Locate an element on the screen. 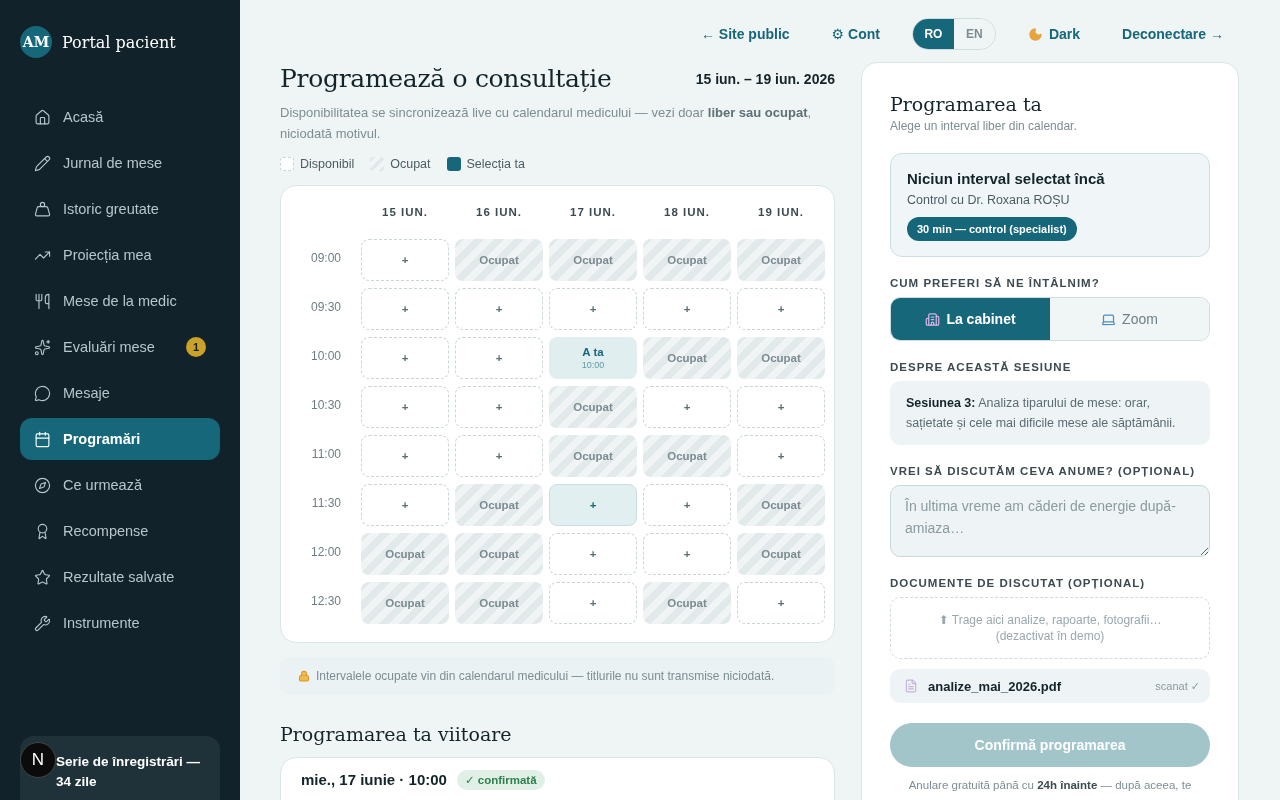 The image size is (1280, 800). nav-item: Programări is located at coordinates (120, 439).